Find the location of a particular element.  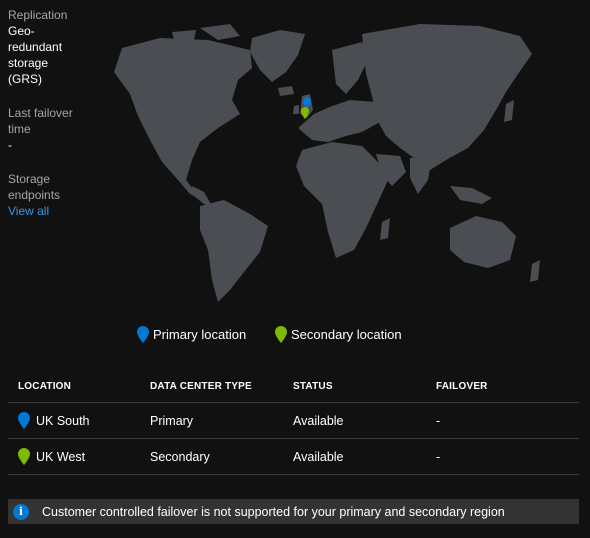

replication-info: Replication Geo- redundant storage (GRS) is located at coordinates (53, 47).